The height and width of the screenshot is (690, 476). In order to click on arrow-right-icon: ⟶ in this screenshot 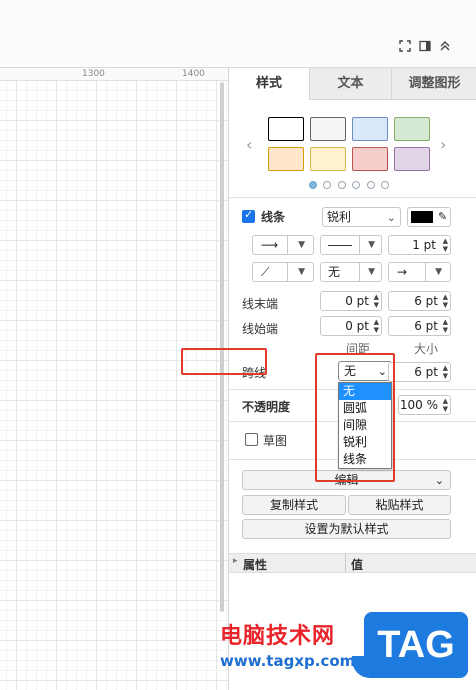, I will do `click(270, 245)`.